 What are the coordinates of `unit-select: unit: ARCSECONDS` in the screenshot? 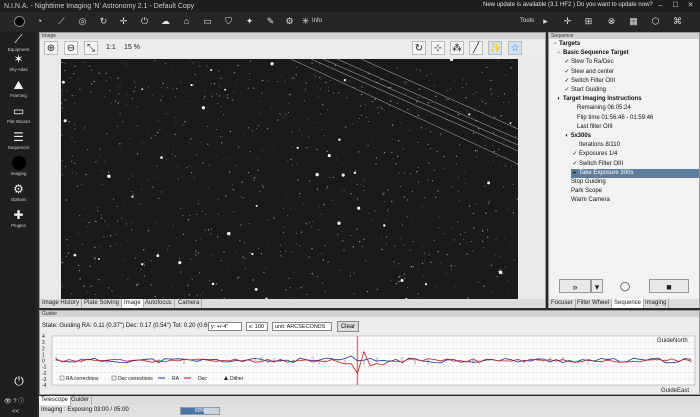 It's located at (302, 326).